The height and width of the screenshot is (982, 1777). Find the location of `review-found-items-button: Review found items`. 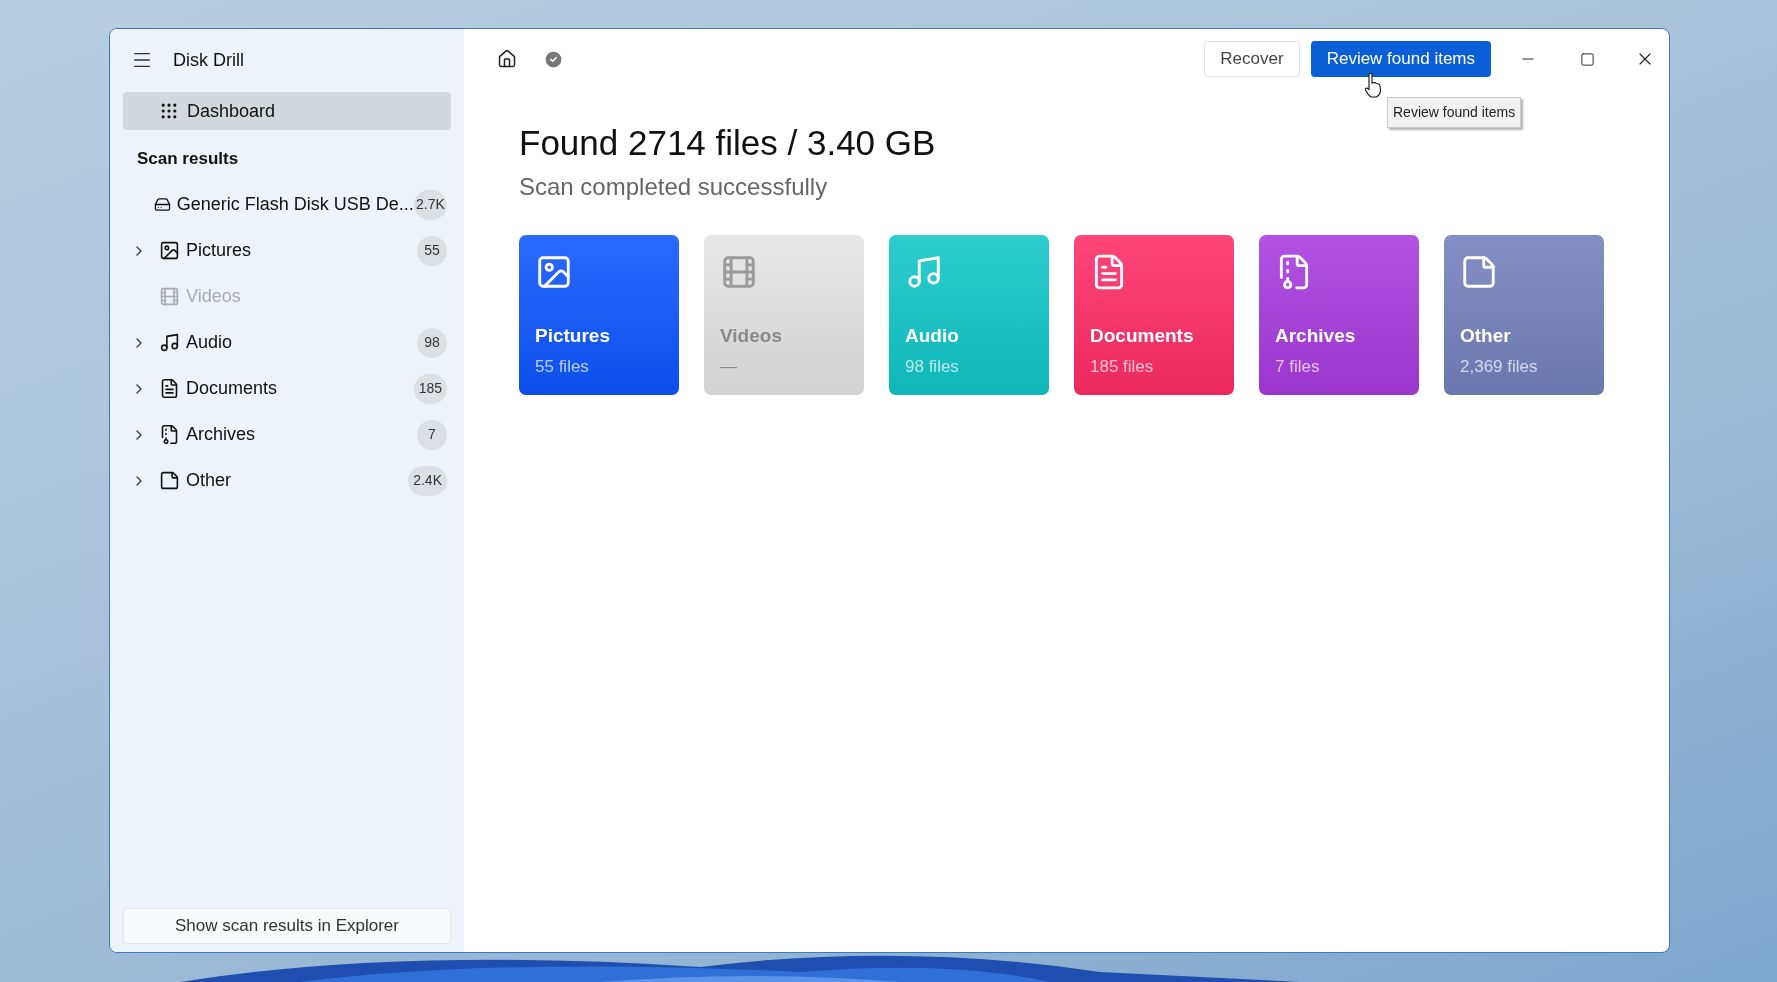

review-found-items-button: Review found items is located at coordinates (1400, 59).